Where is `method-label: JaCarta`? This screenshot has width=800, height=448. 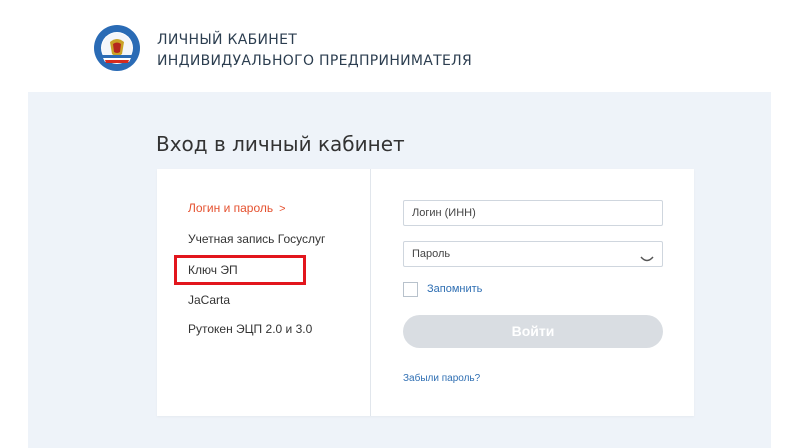
method-label: JaCarta is located at coordinates (209, 300).